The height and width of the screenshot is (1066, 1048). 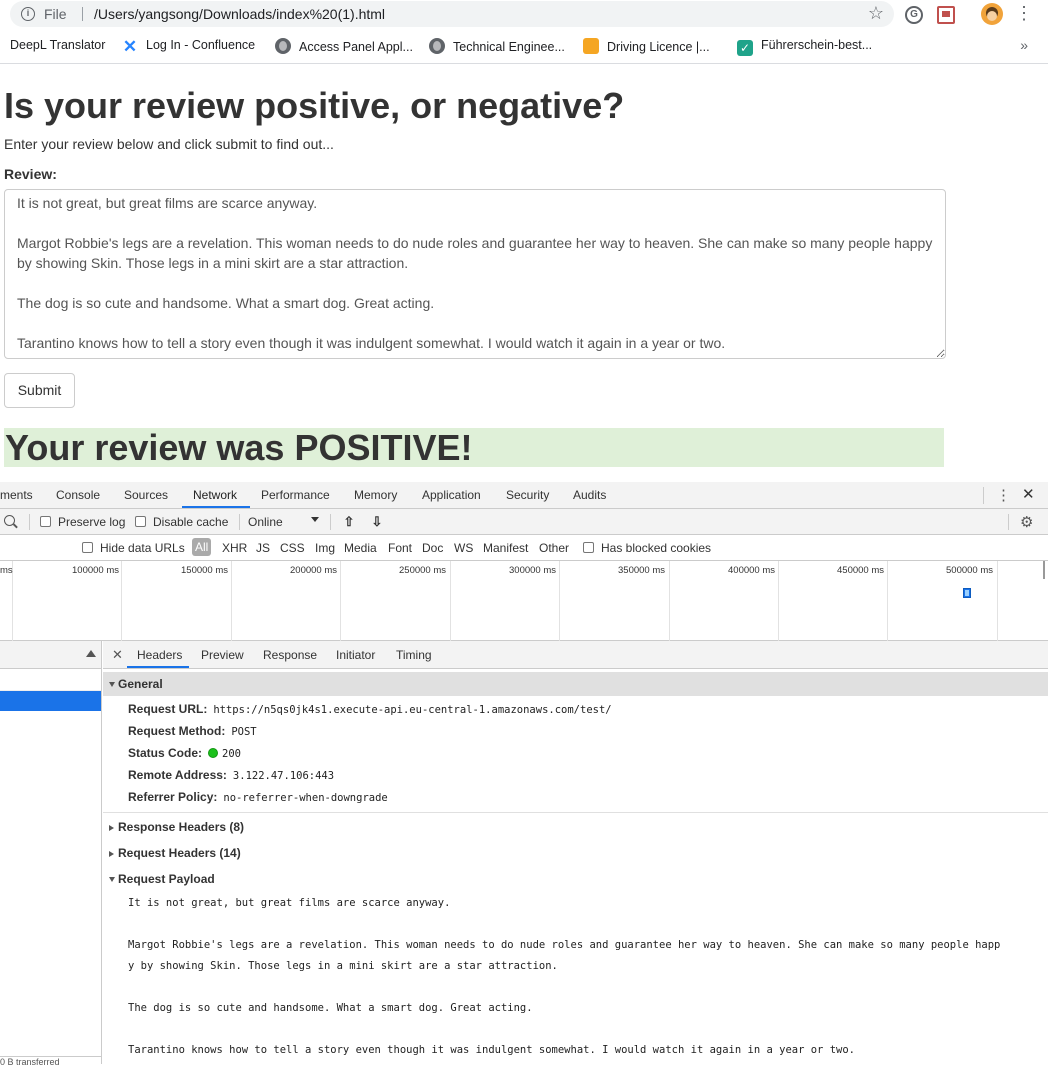 I want to click on tab-sources: Sources, so click(x=146, y=495).